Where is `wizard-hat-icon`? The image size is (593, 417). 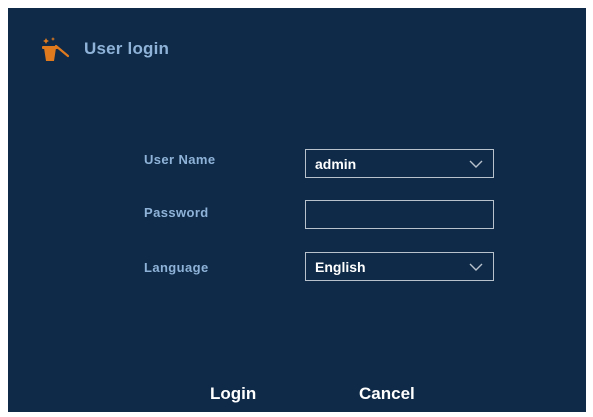 wizard-hat-icon is located at coordinates (56, 49).